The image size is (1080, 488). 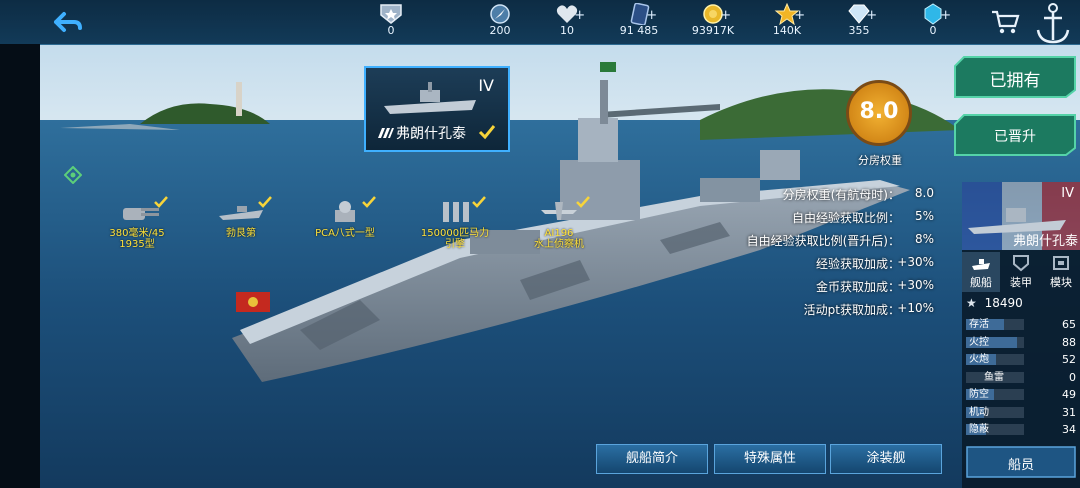 I want to click on module-hull: 勃艮第, so click(x=241, y=226).